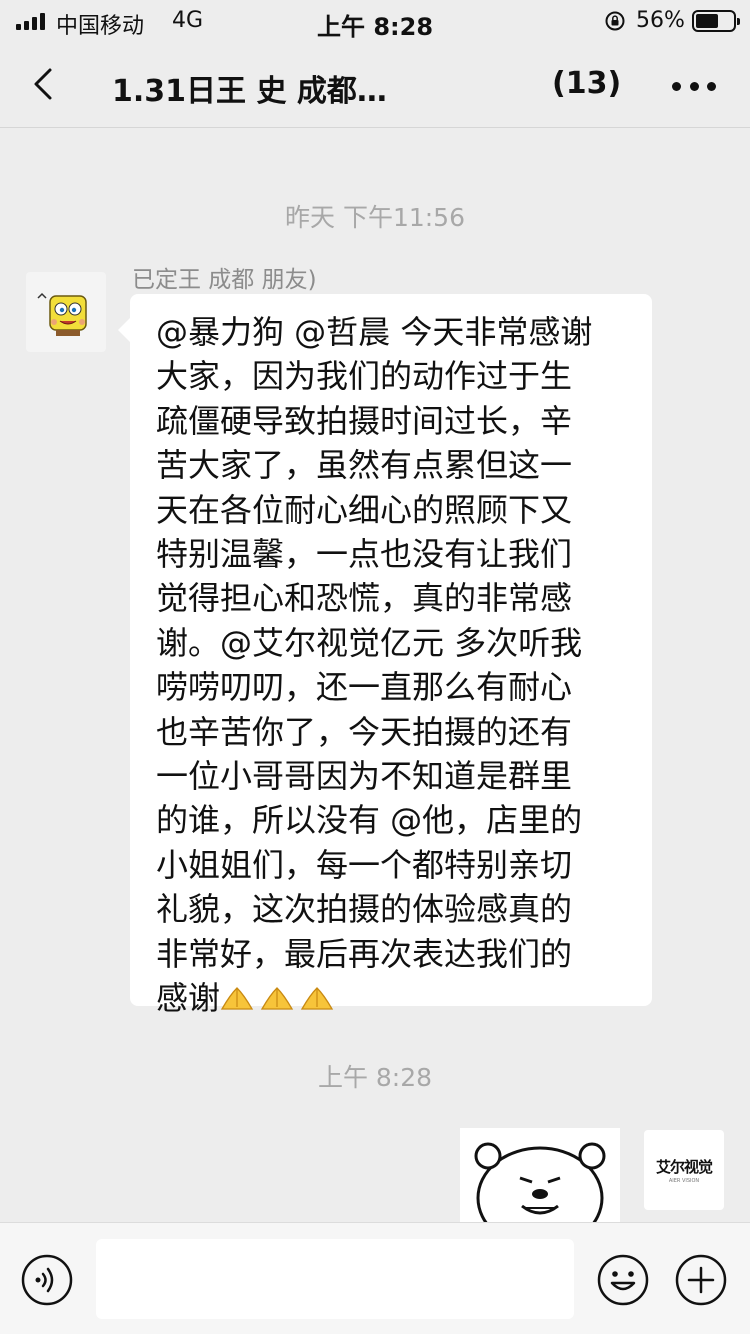 This screenshot has height=1334, width=750. What do you see at coordinates (44, 84) in the screenshot?
I see `back-arrow-icon` at bounding box center [44, 84].